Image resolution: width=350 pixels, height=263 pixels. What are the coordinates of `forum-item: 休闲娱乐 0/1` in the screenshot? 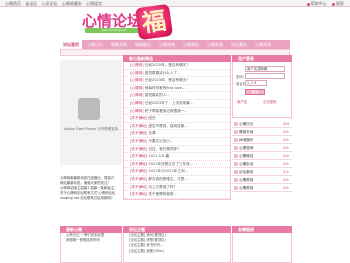 It's located at (262, 140).